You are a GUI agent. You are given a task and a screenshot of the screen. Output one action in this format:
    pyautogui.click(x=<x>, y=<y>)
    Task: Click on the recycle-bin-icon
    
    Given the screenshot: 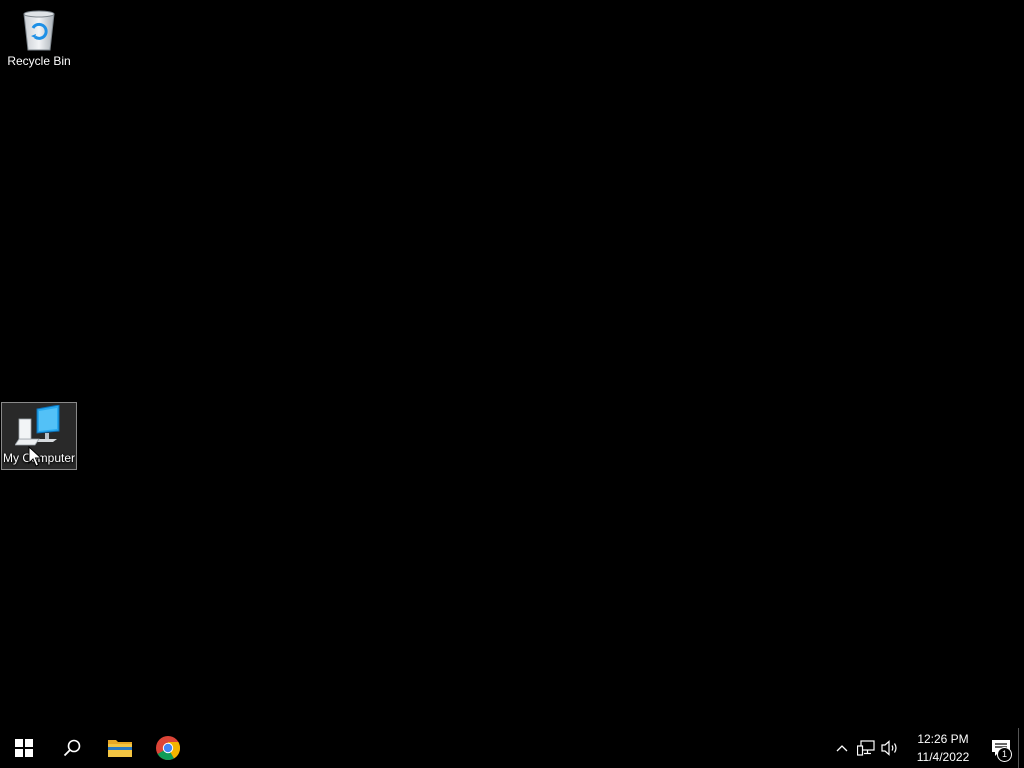 What is the action you would take?
    pyautogui.click(x=39, y=30)
    